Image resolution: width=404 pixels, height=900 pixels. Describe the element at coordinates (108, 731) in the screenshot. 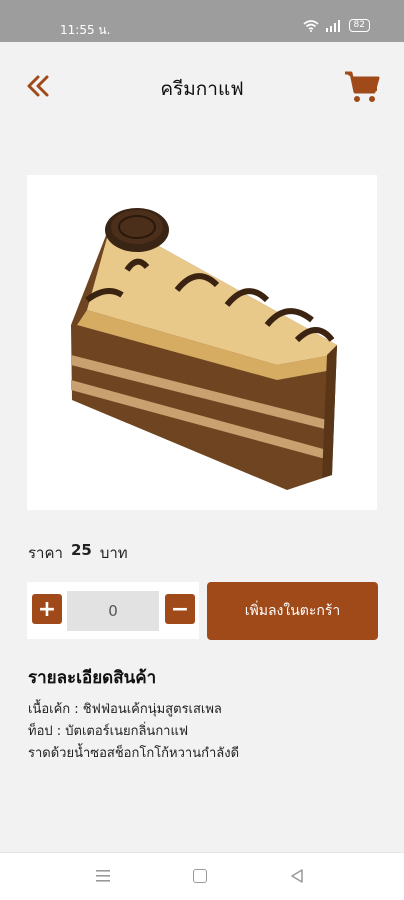

I see `details-line-topping: ท็อป : บัตเตอร์เนยกลิ่นกาแฟ` at that location.